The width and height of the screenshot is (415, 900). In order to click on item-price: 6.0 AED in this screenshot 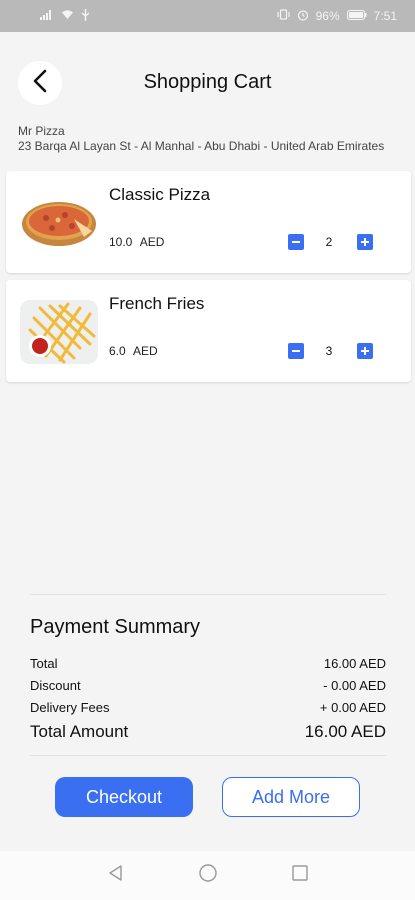, I will do `click(133, 351)`.